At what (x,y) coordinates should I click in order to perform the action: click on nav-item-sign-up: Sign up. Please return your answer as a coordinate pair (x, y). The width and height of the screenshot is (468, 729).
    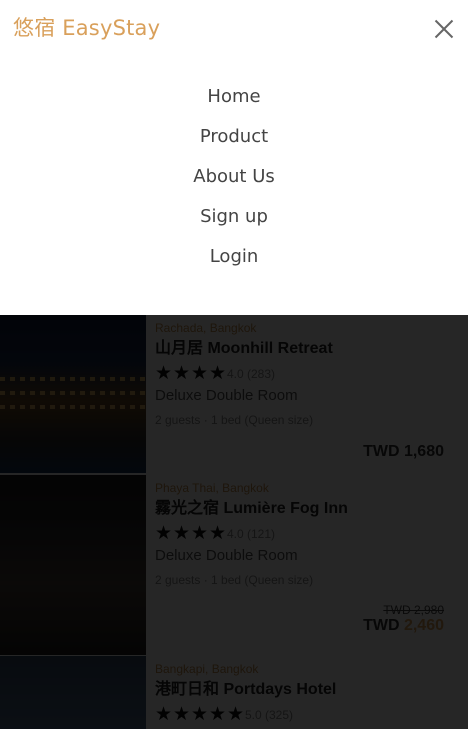
    Looking at the image, I should click on (234, 224).